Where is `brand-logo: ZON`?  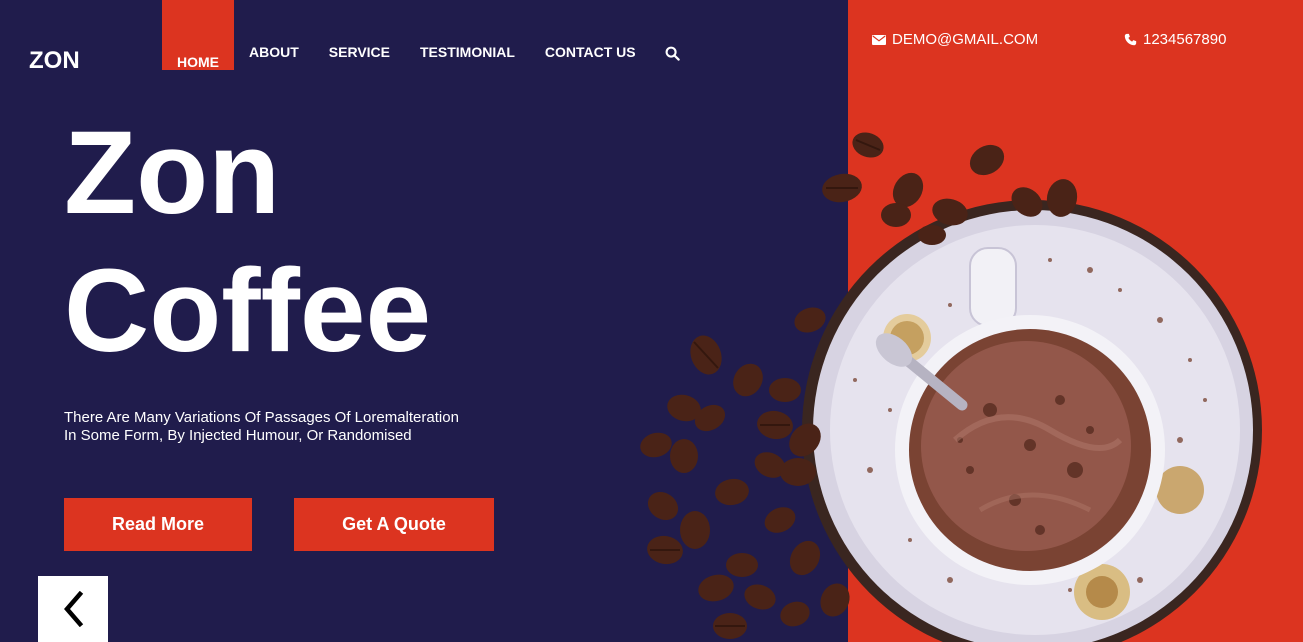
brand-logo: ZON is located at coordinates (54, 61).